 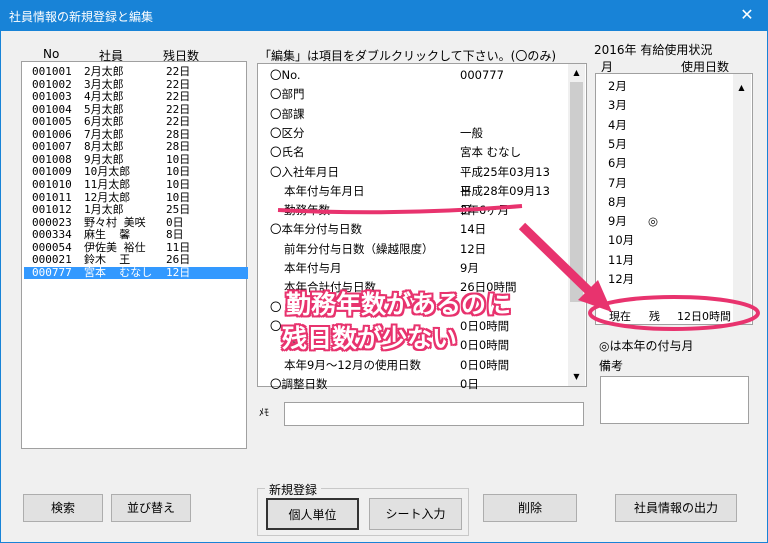 I want to click on annotation-arrow-shaft, so click(x=556, y=259).